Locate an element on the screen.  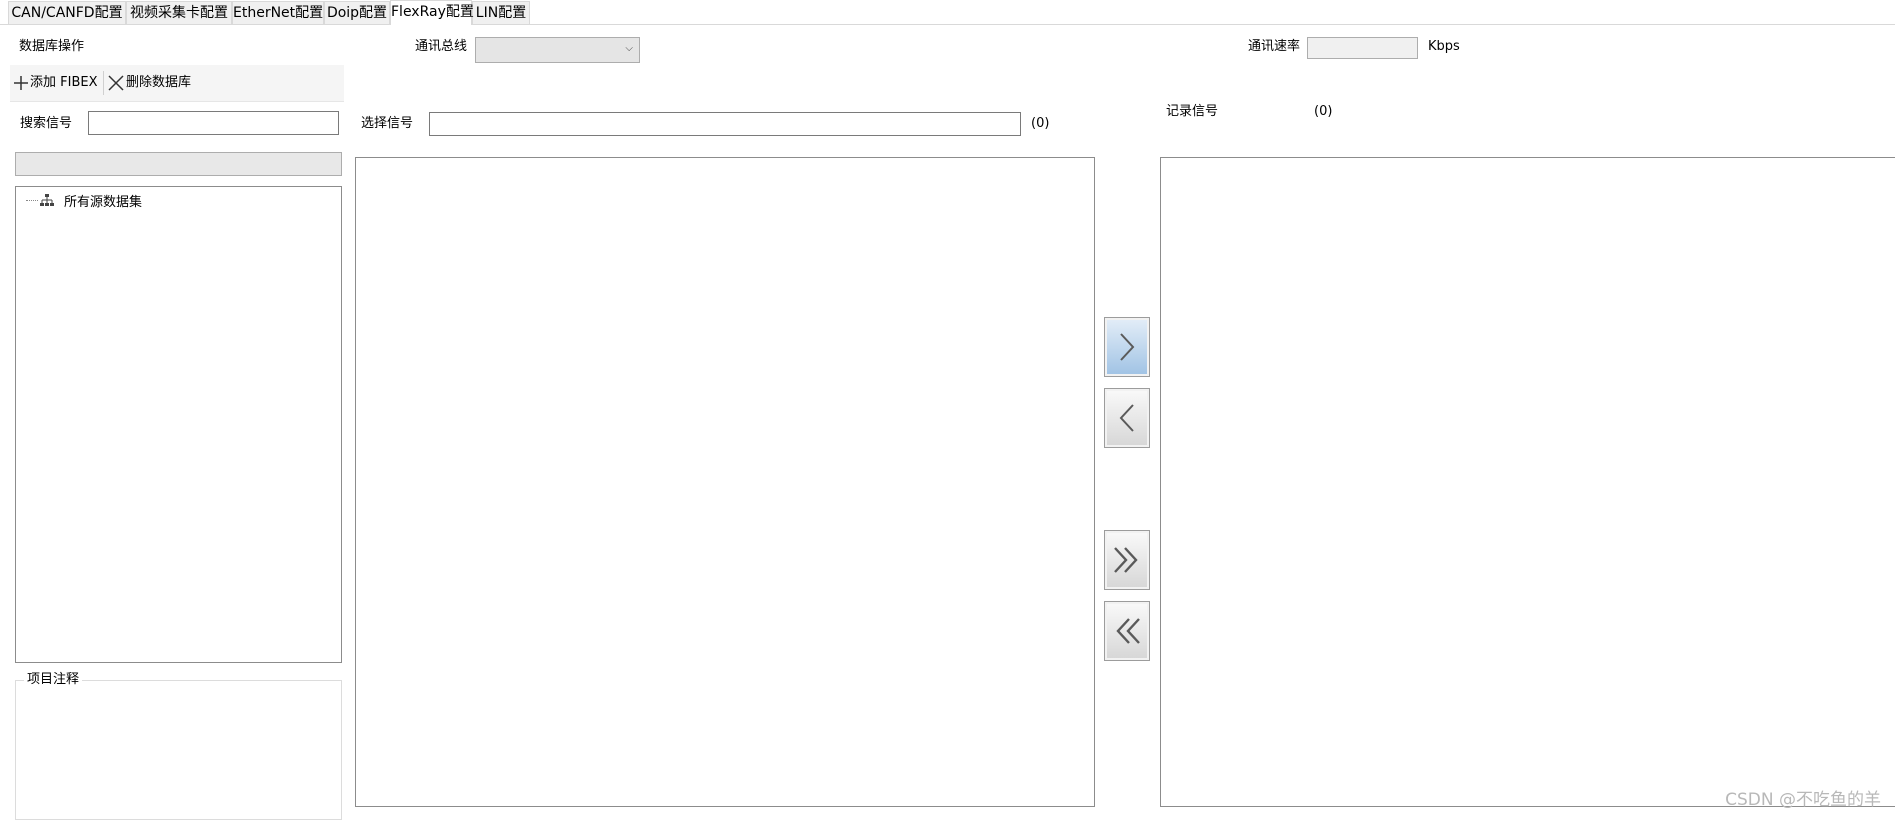
project-notes-group: 项目注释 is located at coordinates (178, 746).